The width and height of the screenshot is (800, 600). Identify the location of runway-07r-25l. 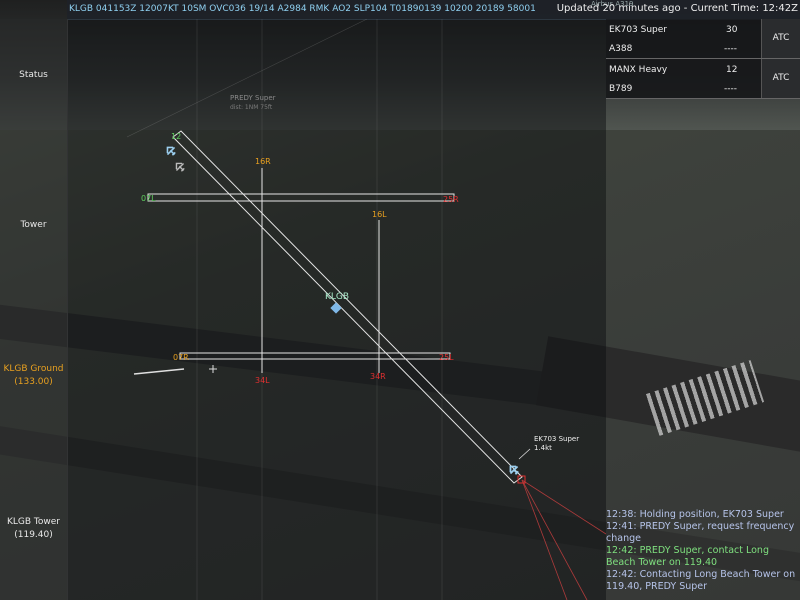
(315, 356).